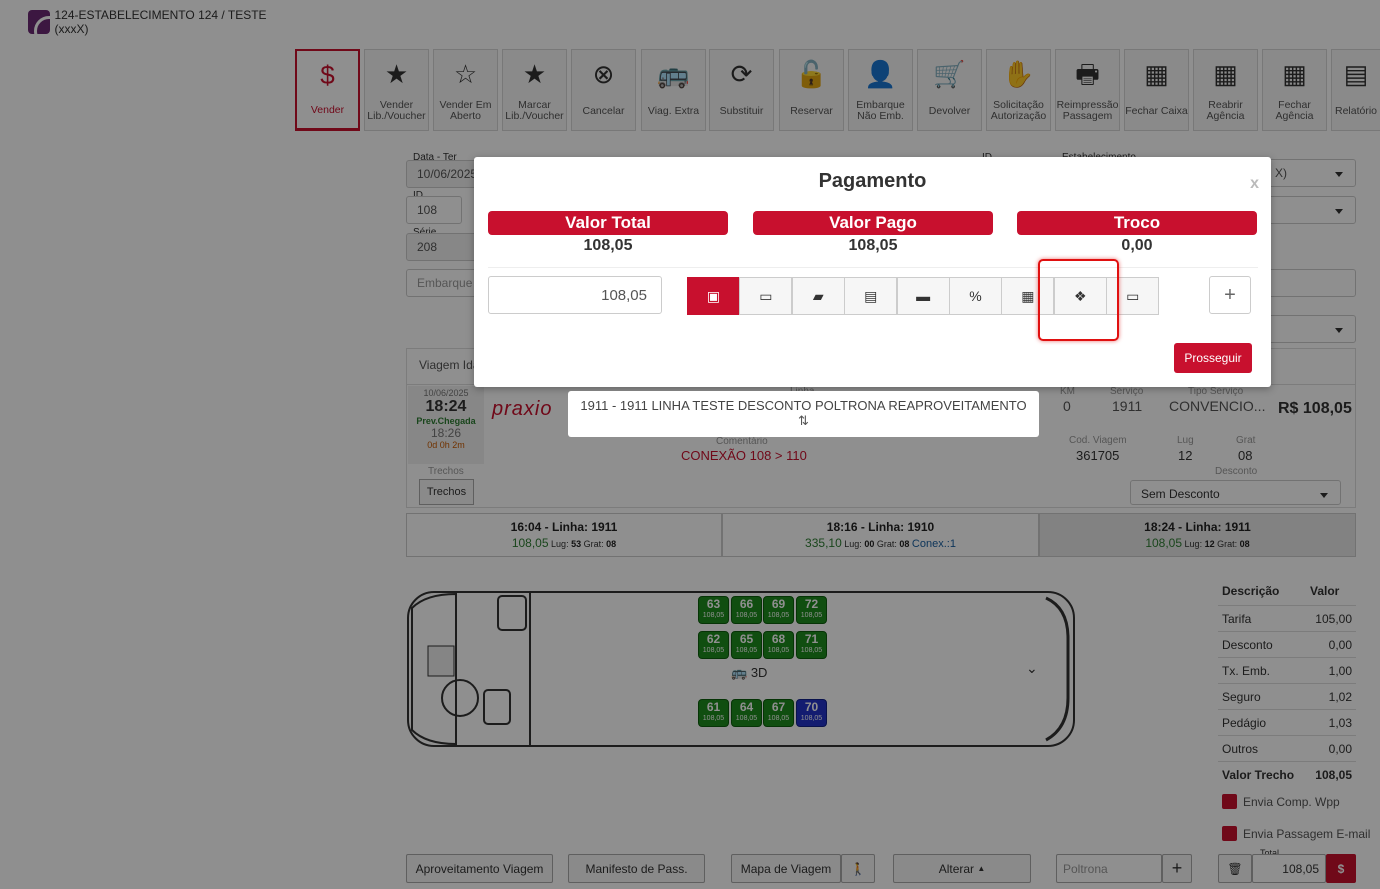  What do you see at coordinates (713, 296) in the screenshot?
I see `money-icon: ▣` at bounding box center [713, 296].